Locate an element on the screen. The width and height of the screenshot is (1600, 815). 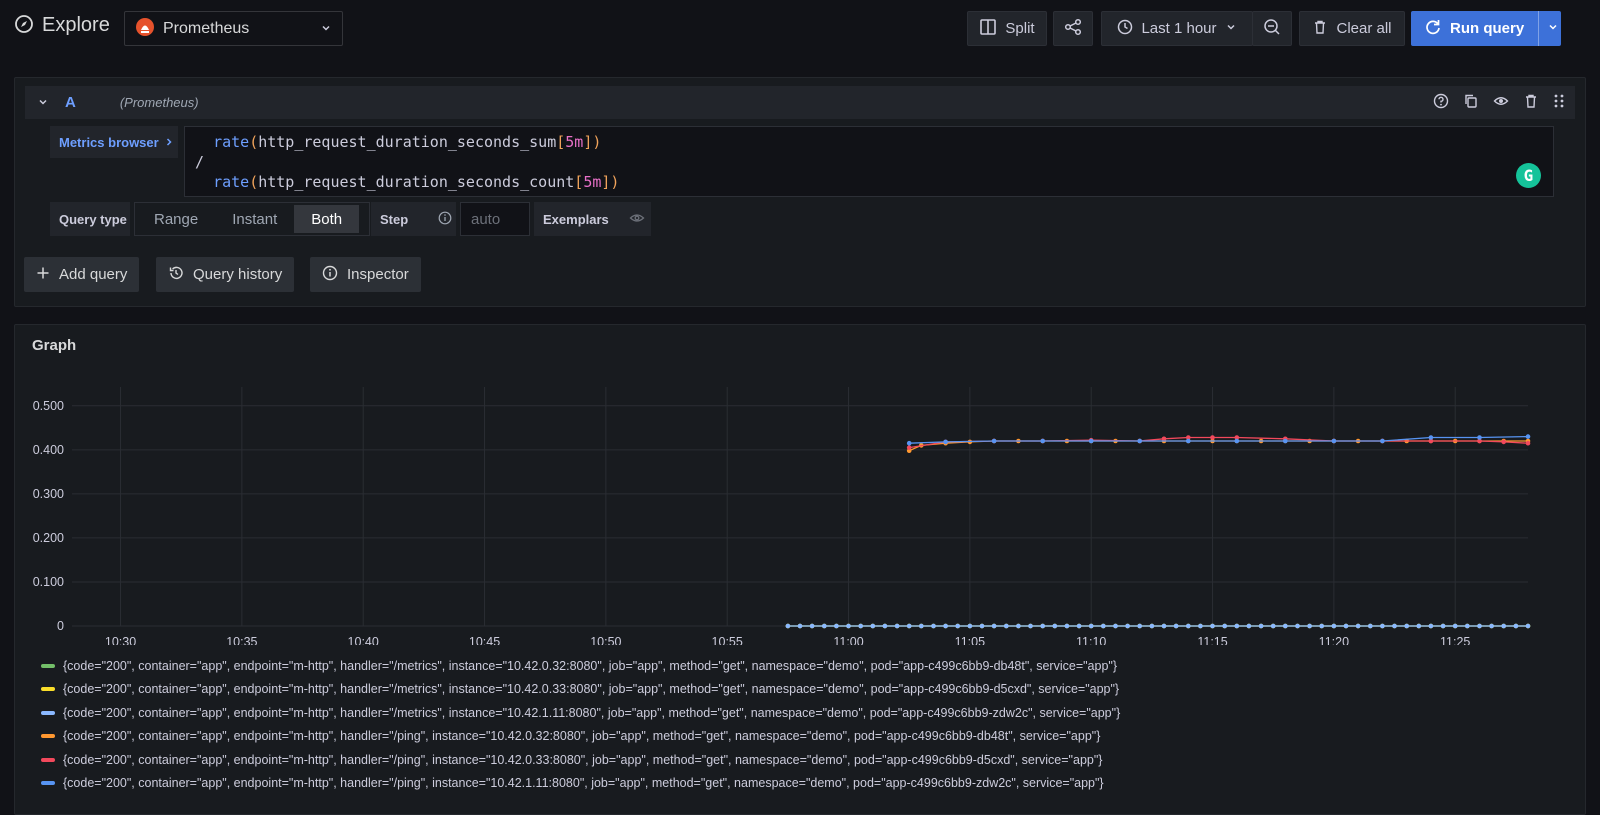
inspector-label: Inspector is located at coordinates (378, 274).